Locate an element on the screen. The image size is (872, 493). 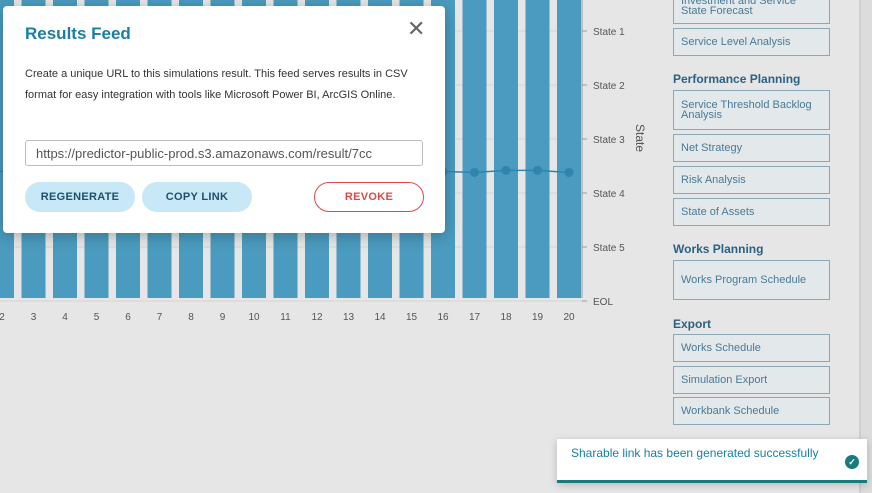
copy-link-button: COPY LINK is located at coordinates (197, 197).